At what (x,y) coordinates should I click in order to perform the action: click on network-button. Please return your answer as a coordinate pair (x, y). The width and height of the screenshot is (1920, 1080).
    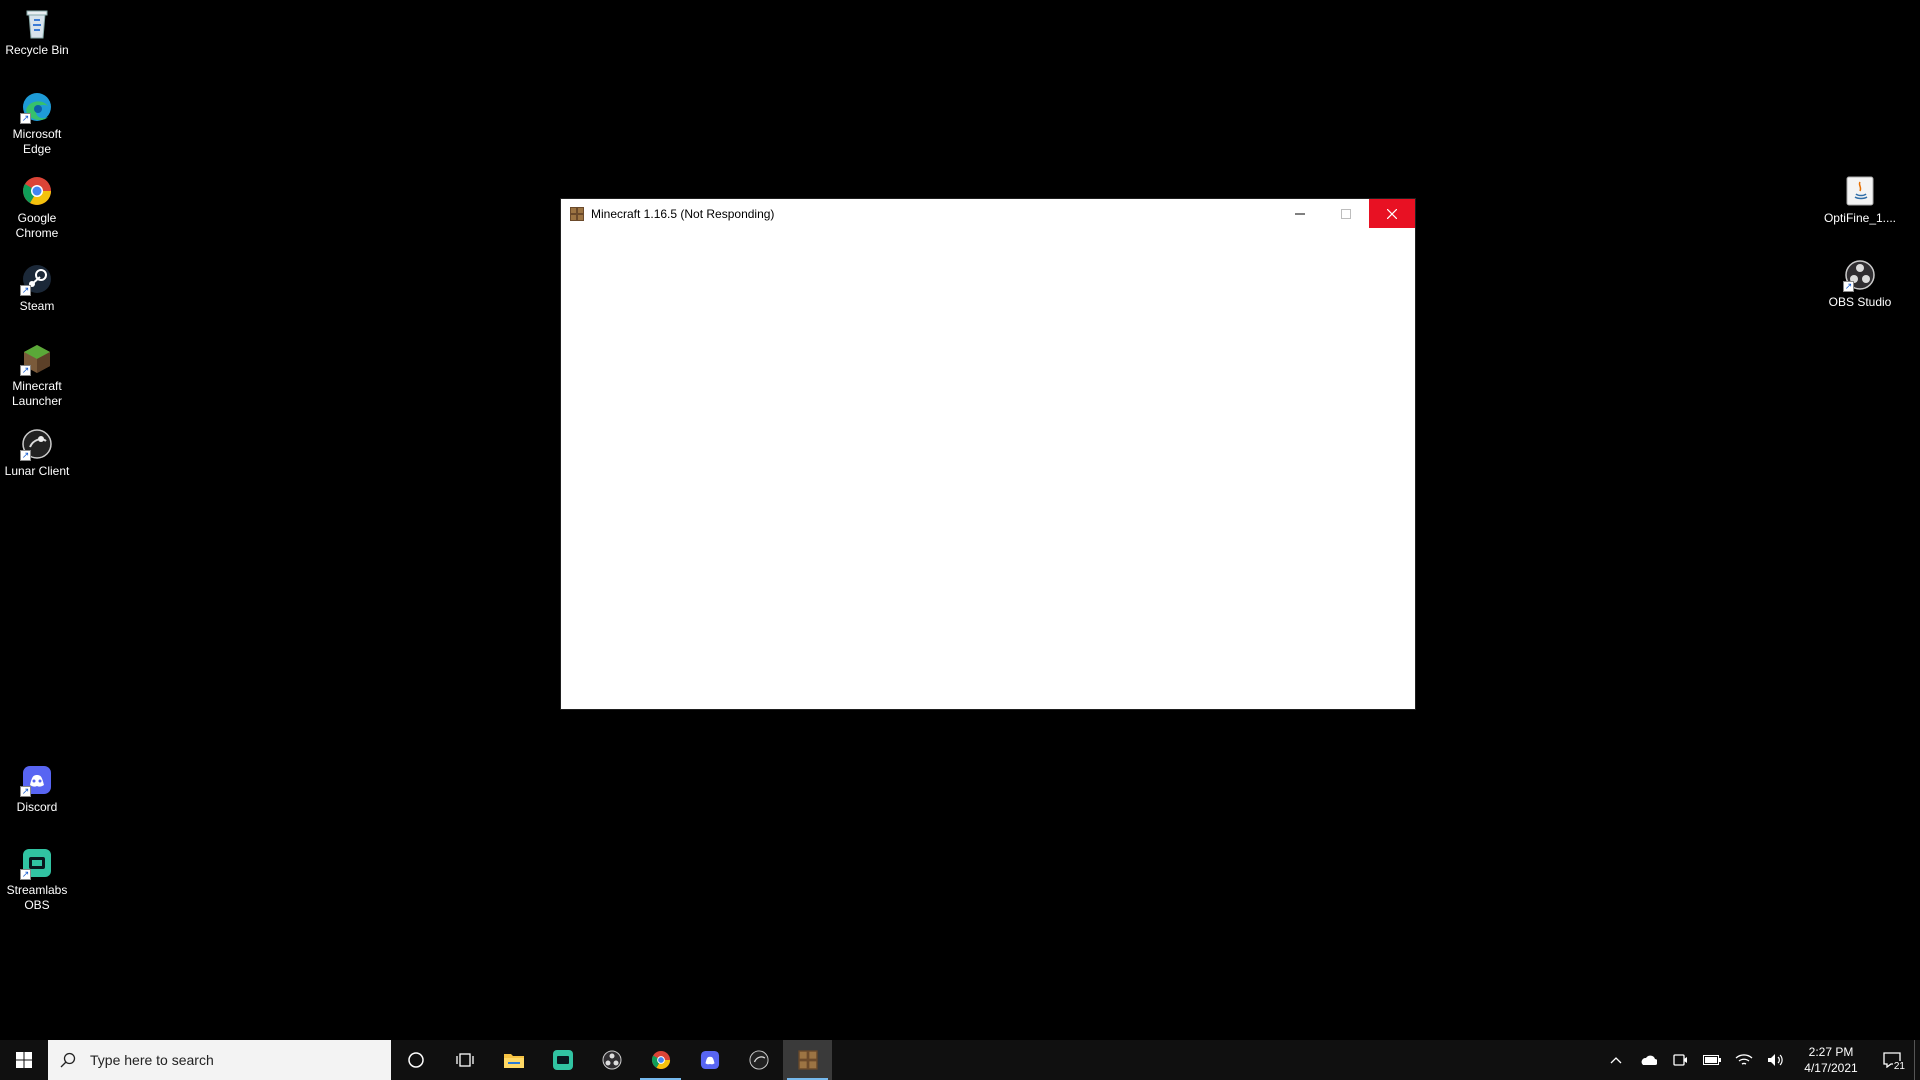
    Looking at the image, I should click on (1744, 1060).